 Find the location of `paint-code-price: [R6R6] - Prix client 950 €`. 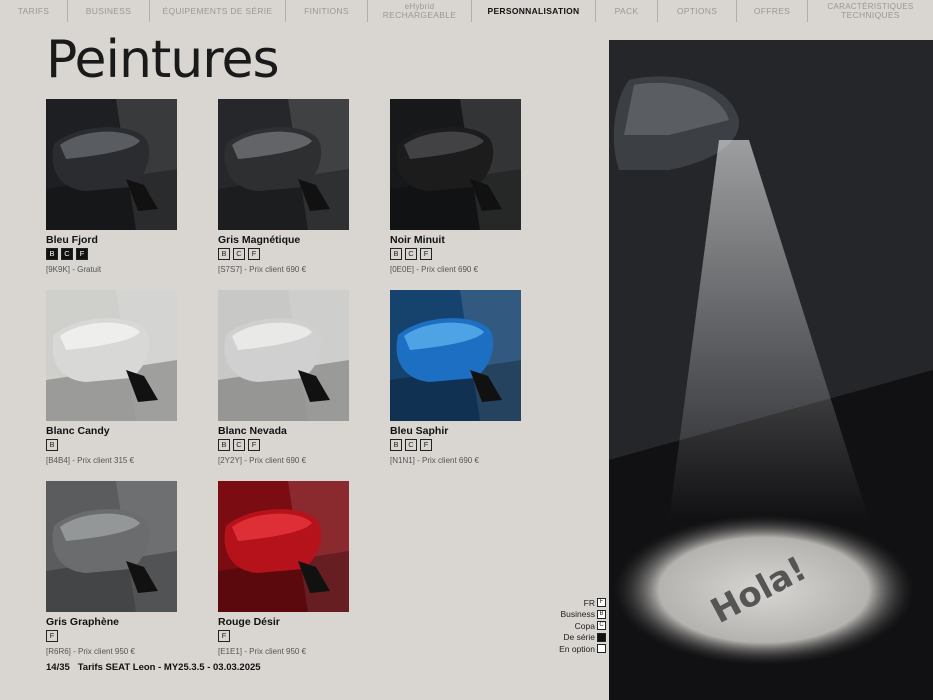

paint-code-price: [R6R6] - Prix client 950 € is located at coordinates (90, 651).